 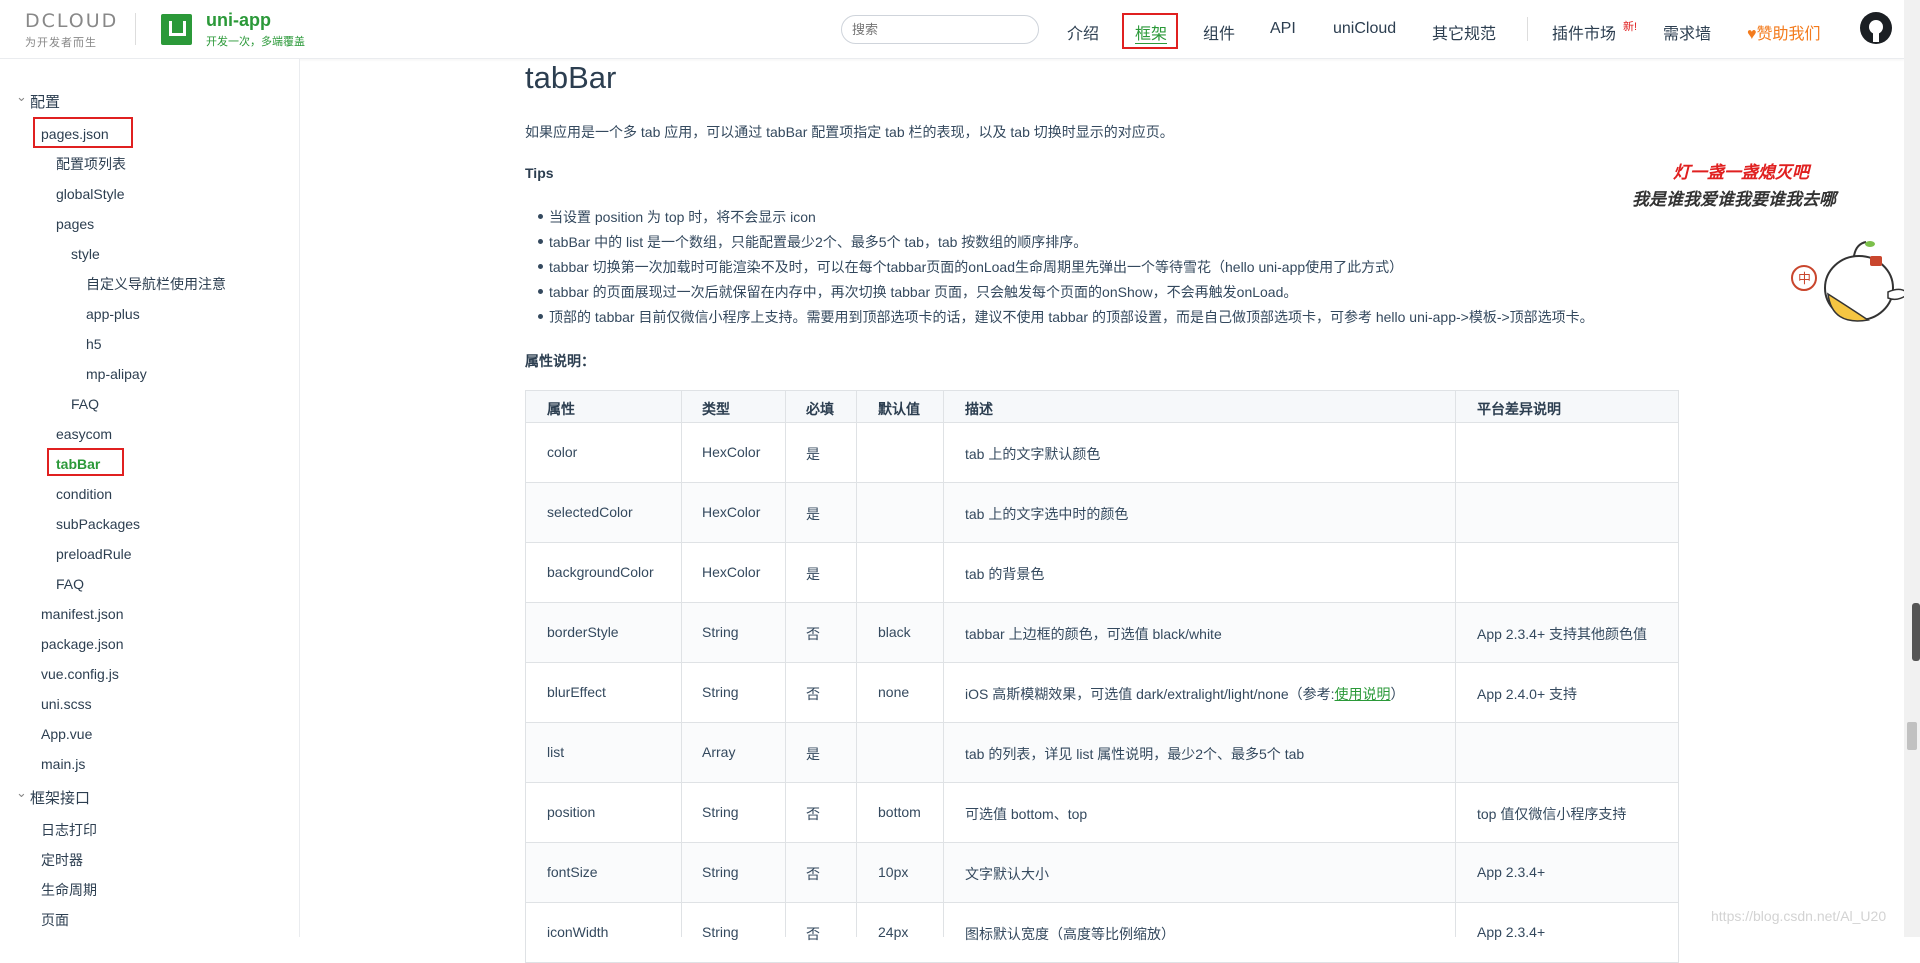 I want to click on cell-prop: list, so click(x=556, y=752).